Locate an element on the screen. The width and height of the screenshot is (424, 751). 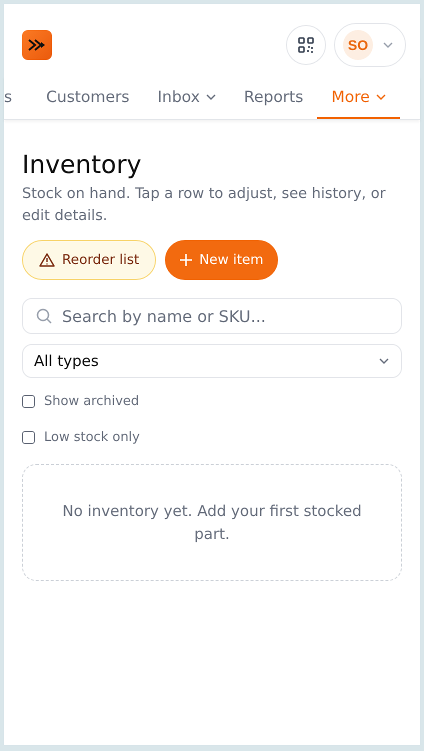
new-item-button: New item is located at coordinates (221, 260).